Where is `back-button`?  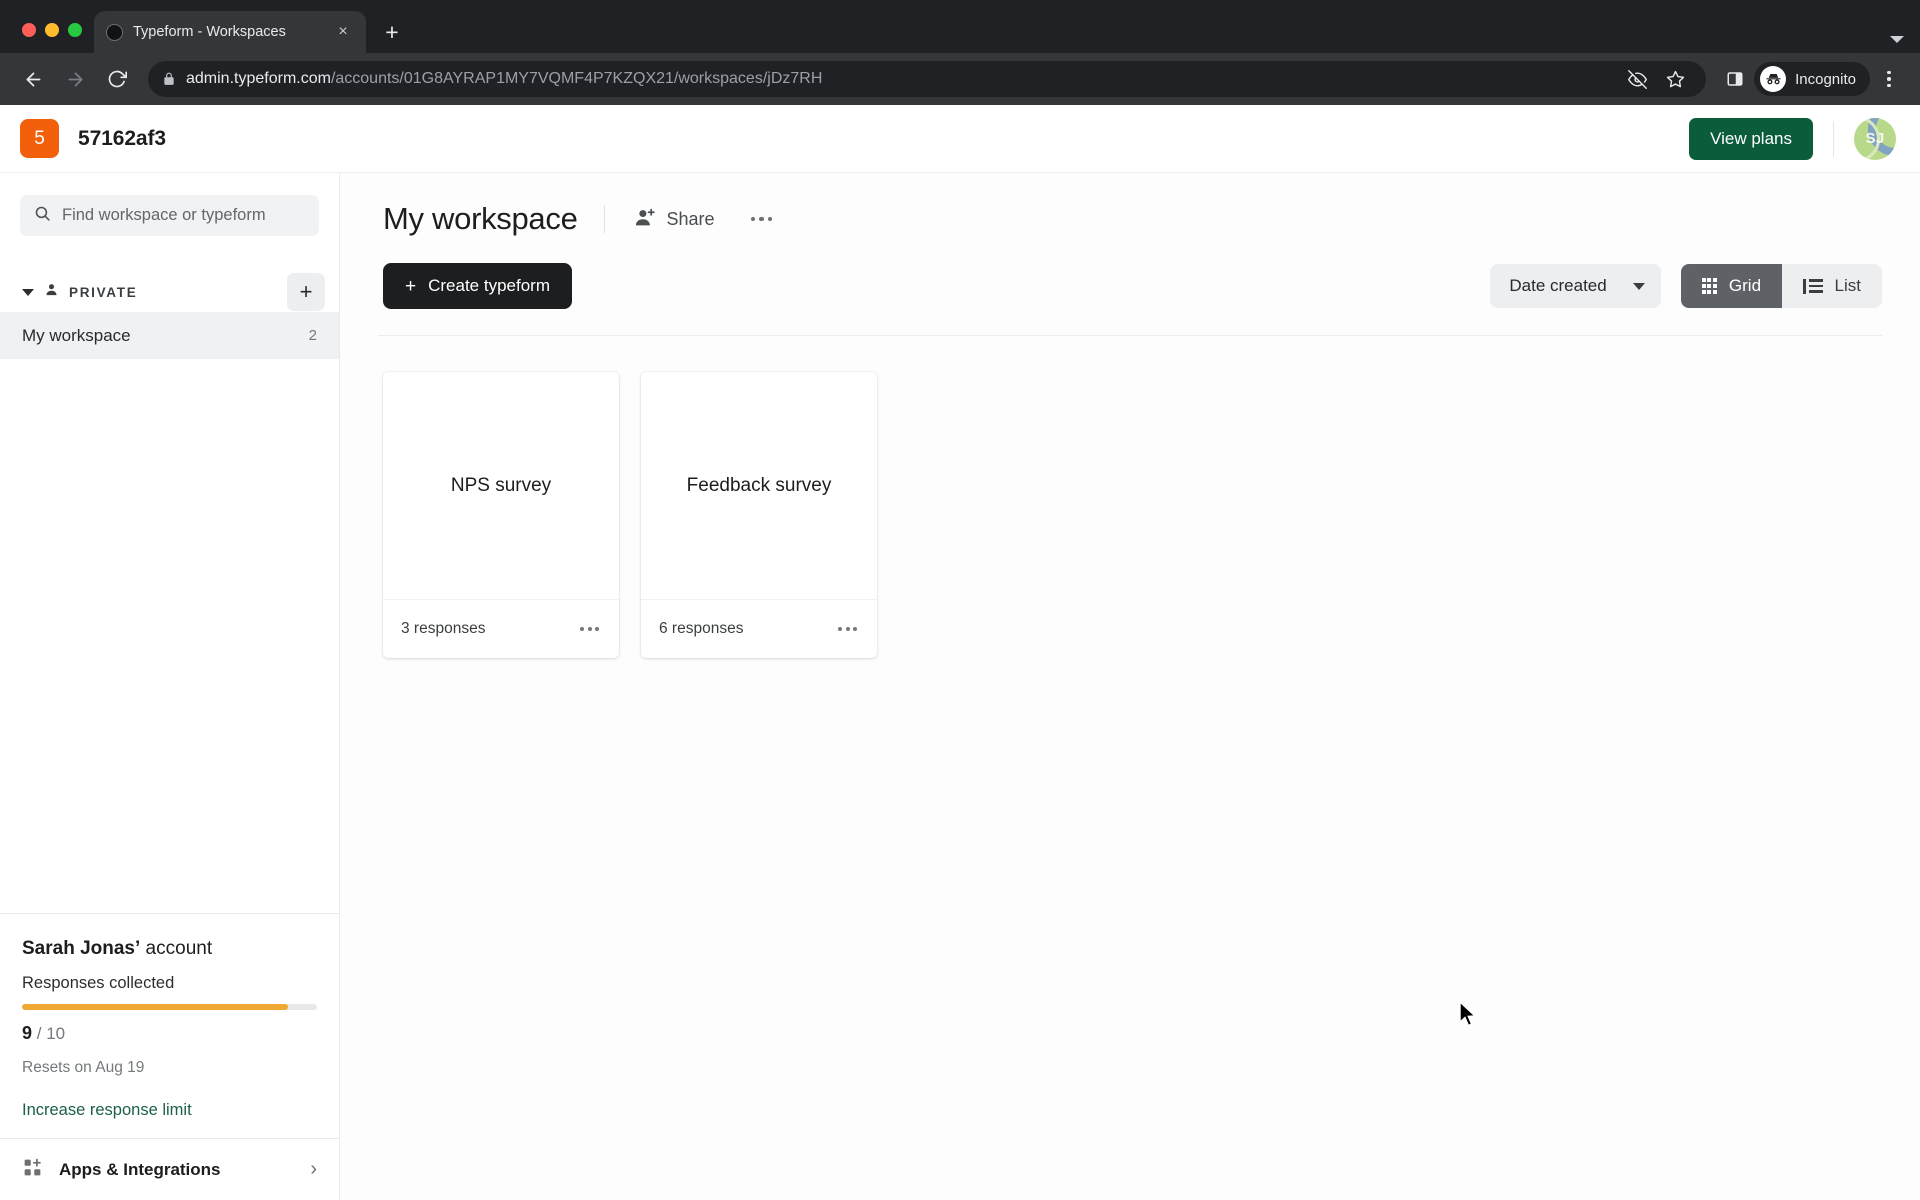 back-button is located at coordinates (33, 79).